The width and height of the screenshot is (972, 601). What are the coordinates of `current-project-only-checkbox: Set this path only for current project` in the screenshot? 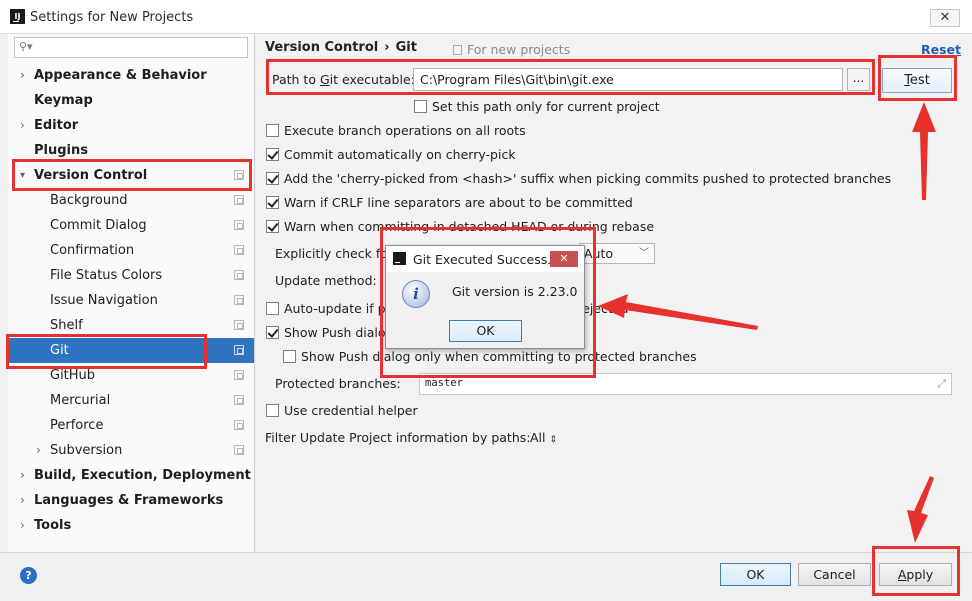 It's located at (537, 107).